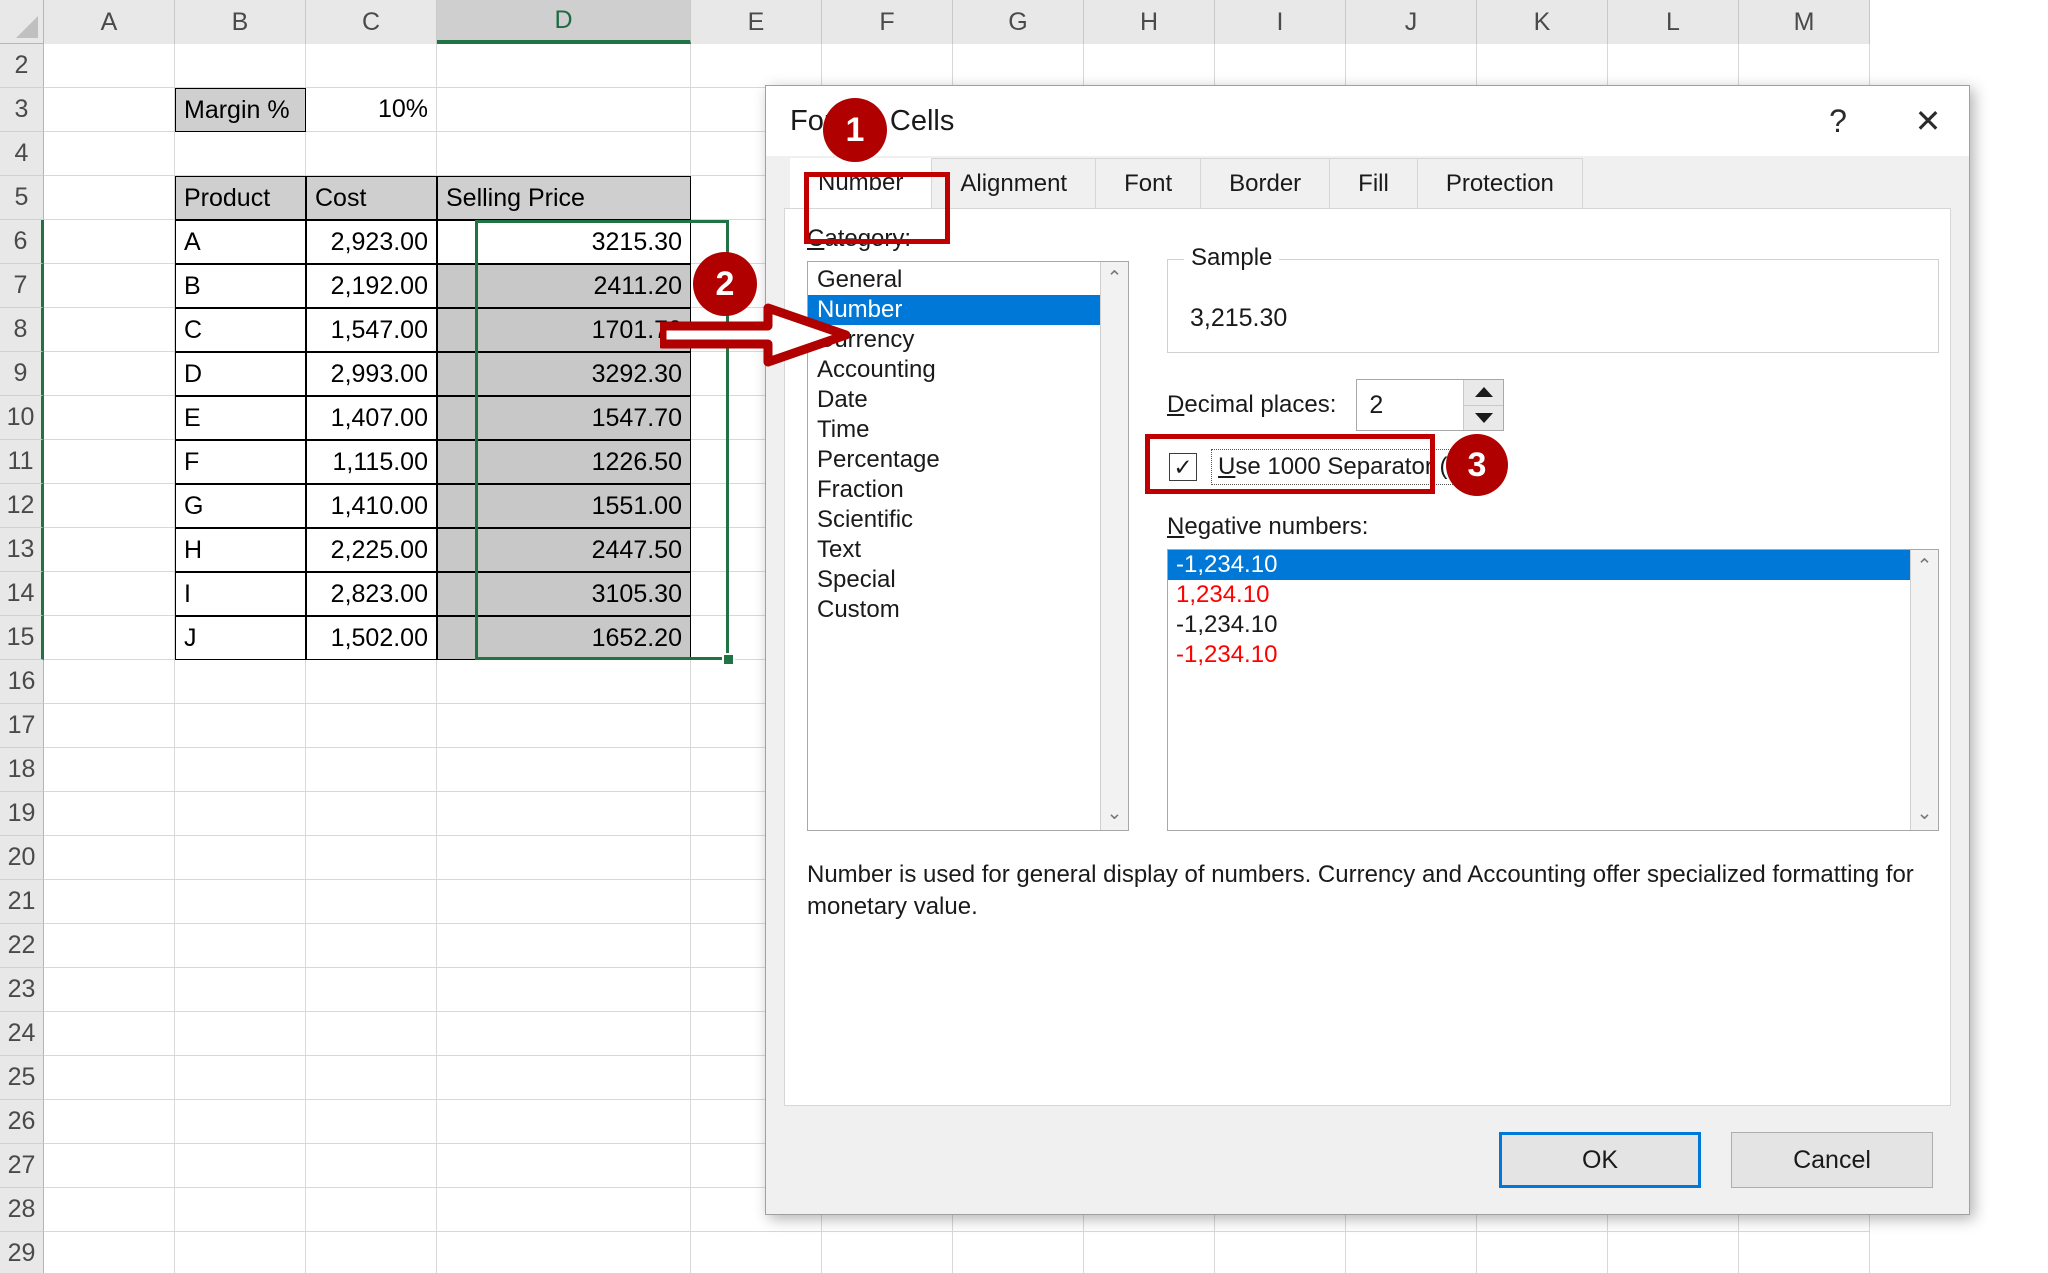 This screenshot has width=2048, height=1273. I want to click on cell-F2, so click(887, 66).